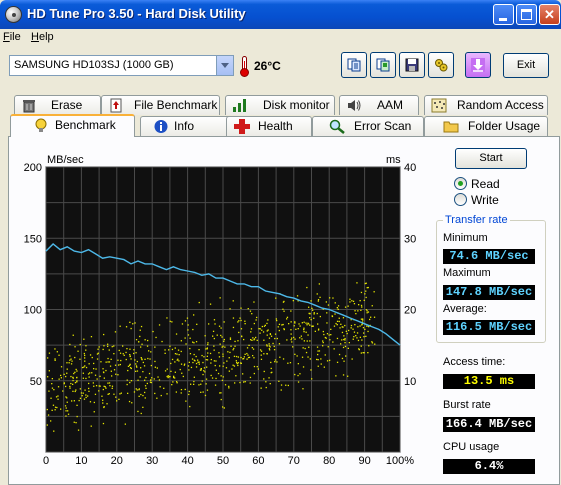  What do you see at coordinates (224, 65) in the screenshot?
I see `chevron-down-icon` at bounding box center [224, 65].